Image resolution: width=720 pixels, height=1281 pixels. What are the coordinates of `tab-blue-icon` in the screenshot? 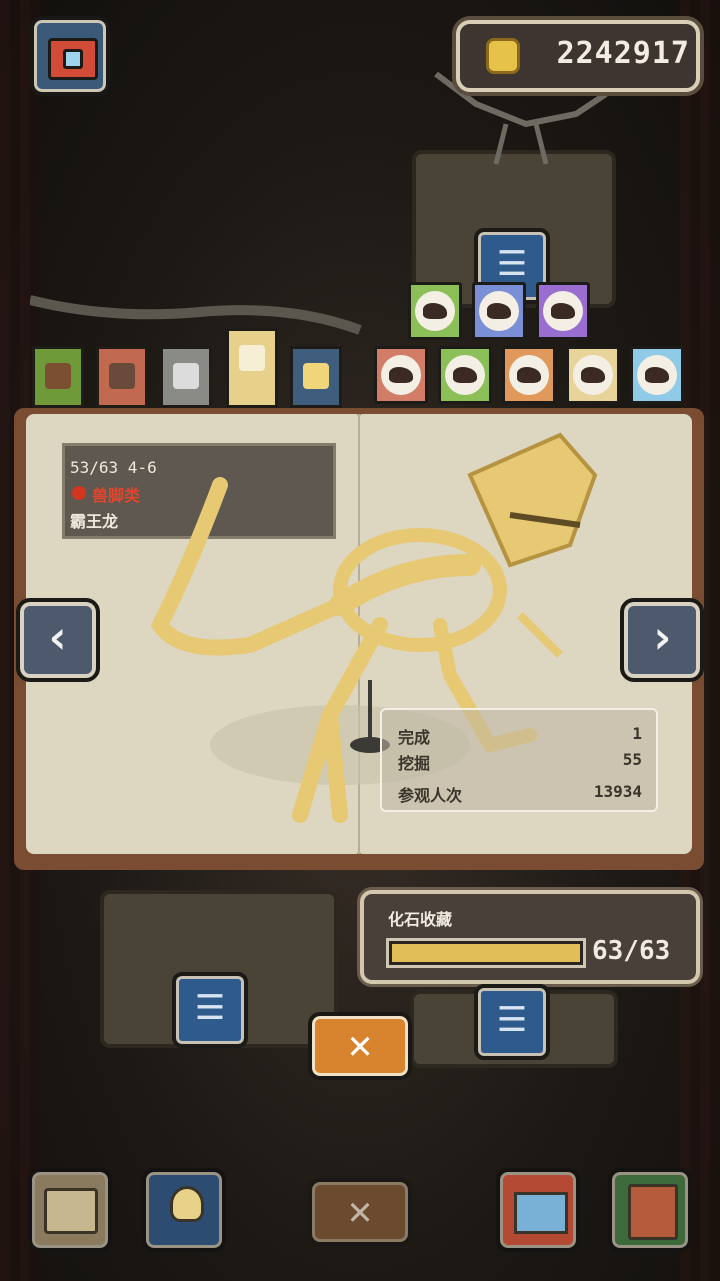 It's located at (316, 376).